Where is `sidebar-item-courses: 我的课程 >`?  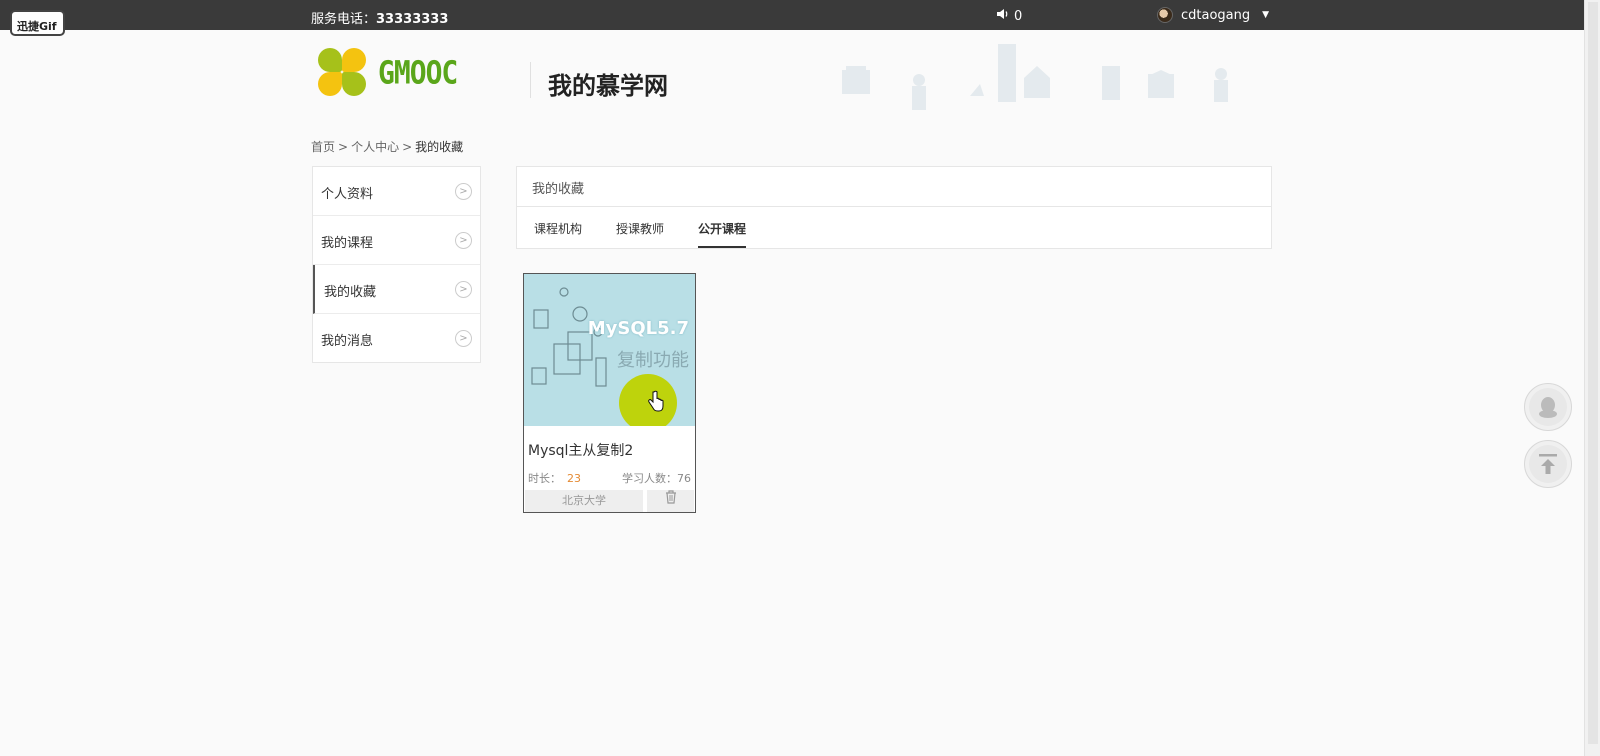
sidebar-item-courses: 我的课程 > is located at coordinates (396, 240).